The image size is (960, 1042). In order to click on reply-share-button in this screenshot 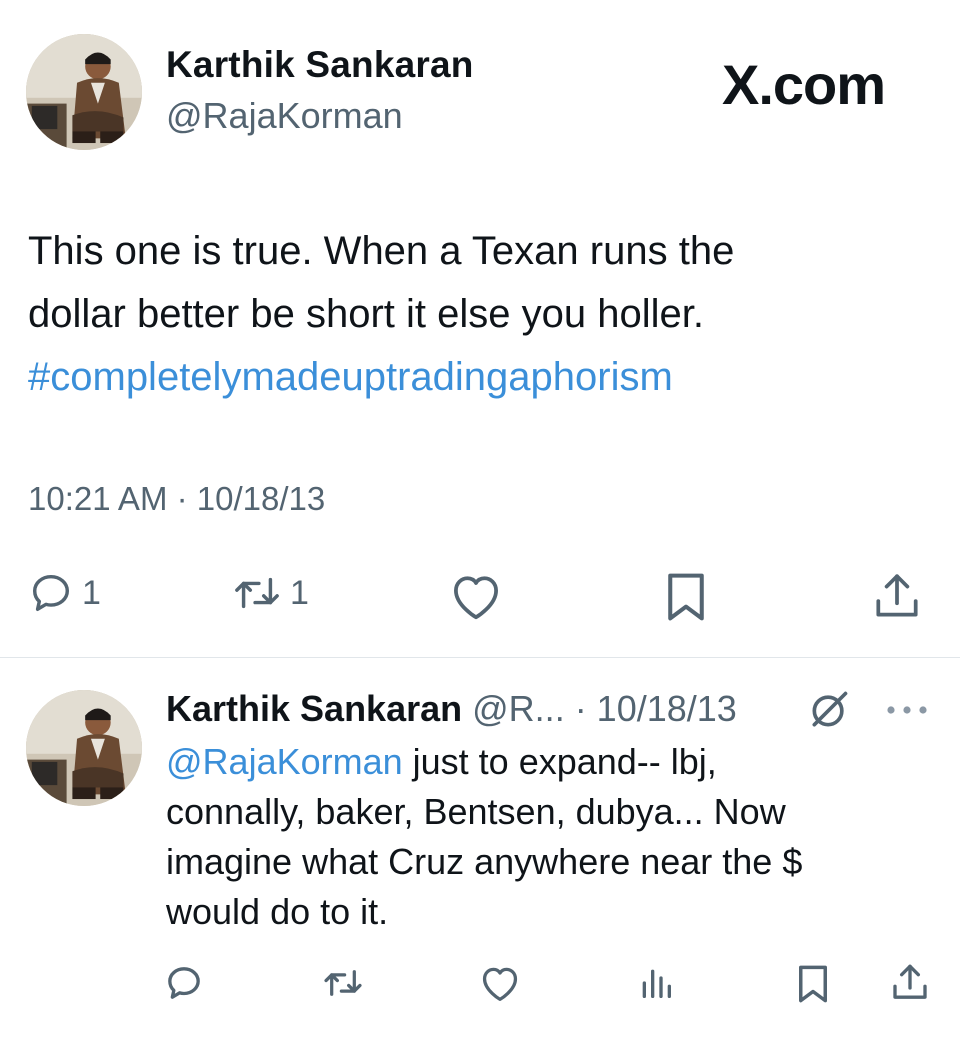, I will do `click(910, 983)`.